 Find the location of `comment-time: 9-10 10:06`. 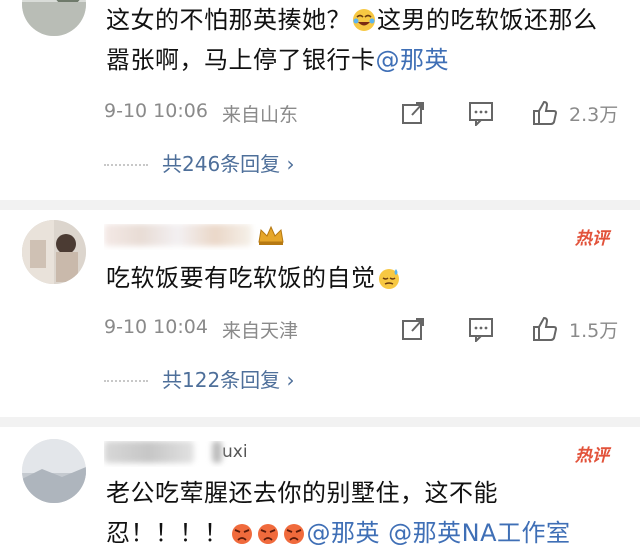

comment-time: 9-10 10:06 is located at coordinates (156, 111).